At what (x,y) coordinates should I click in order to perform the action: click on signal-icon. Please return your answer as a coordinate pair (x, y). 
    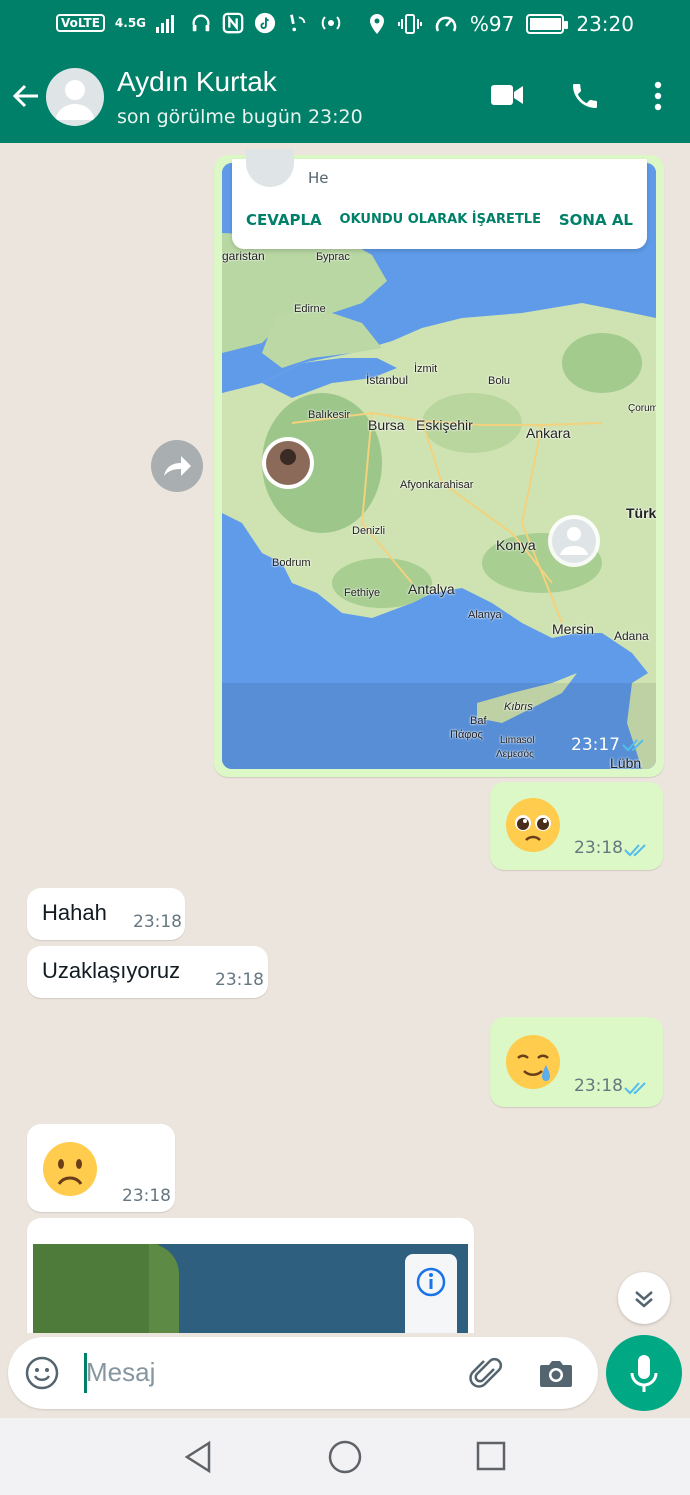
    Looking at the image, I should click on (165, 24).